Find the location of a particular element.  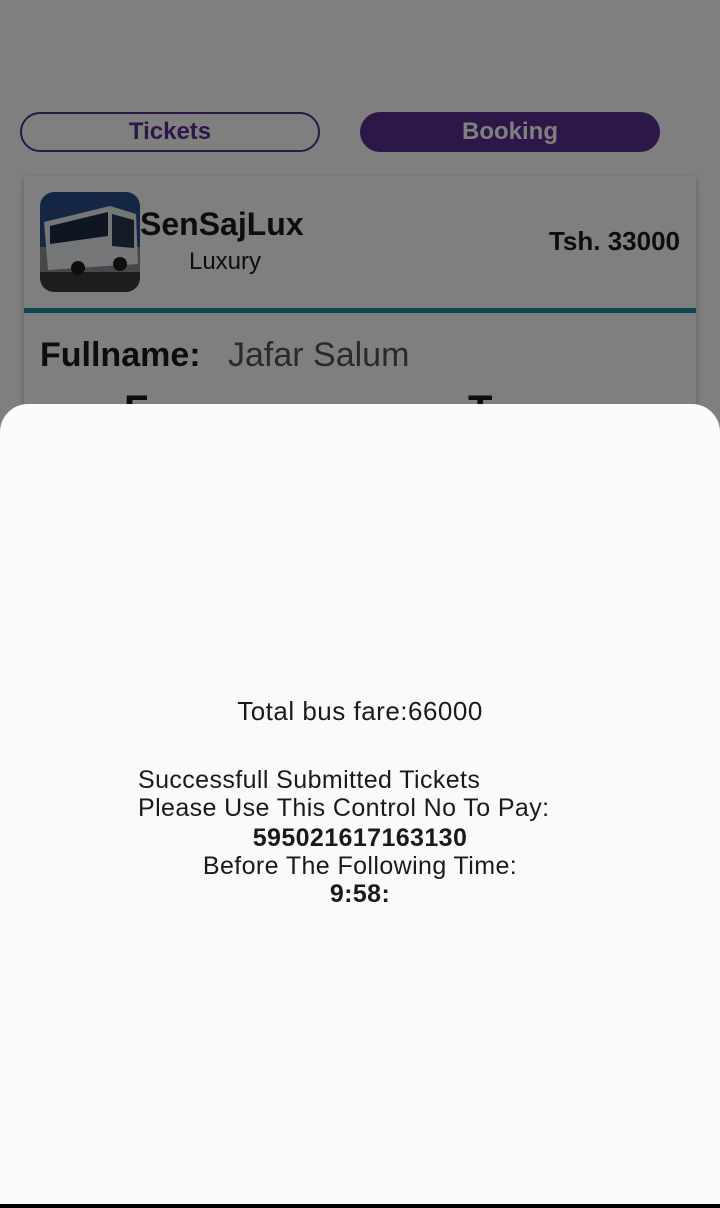

deadline-label: Before The Following Time: is located at coordinates (360, 866).